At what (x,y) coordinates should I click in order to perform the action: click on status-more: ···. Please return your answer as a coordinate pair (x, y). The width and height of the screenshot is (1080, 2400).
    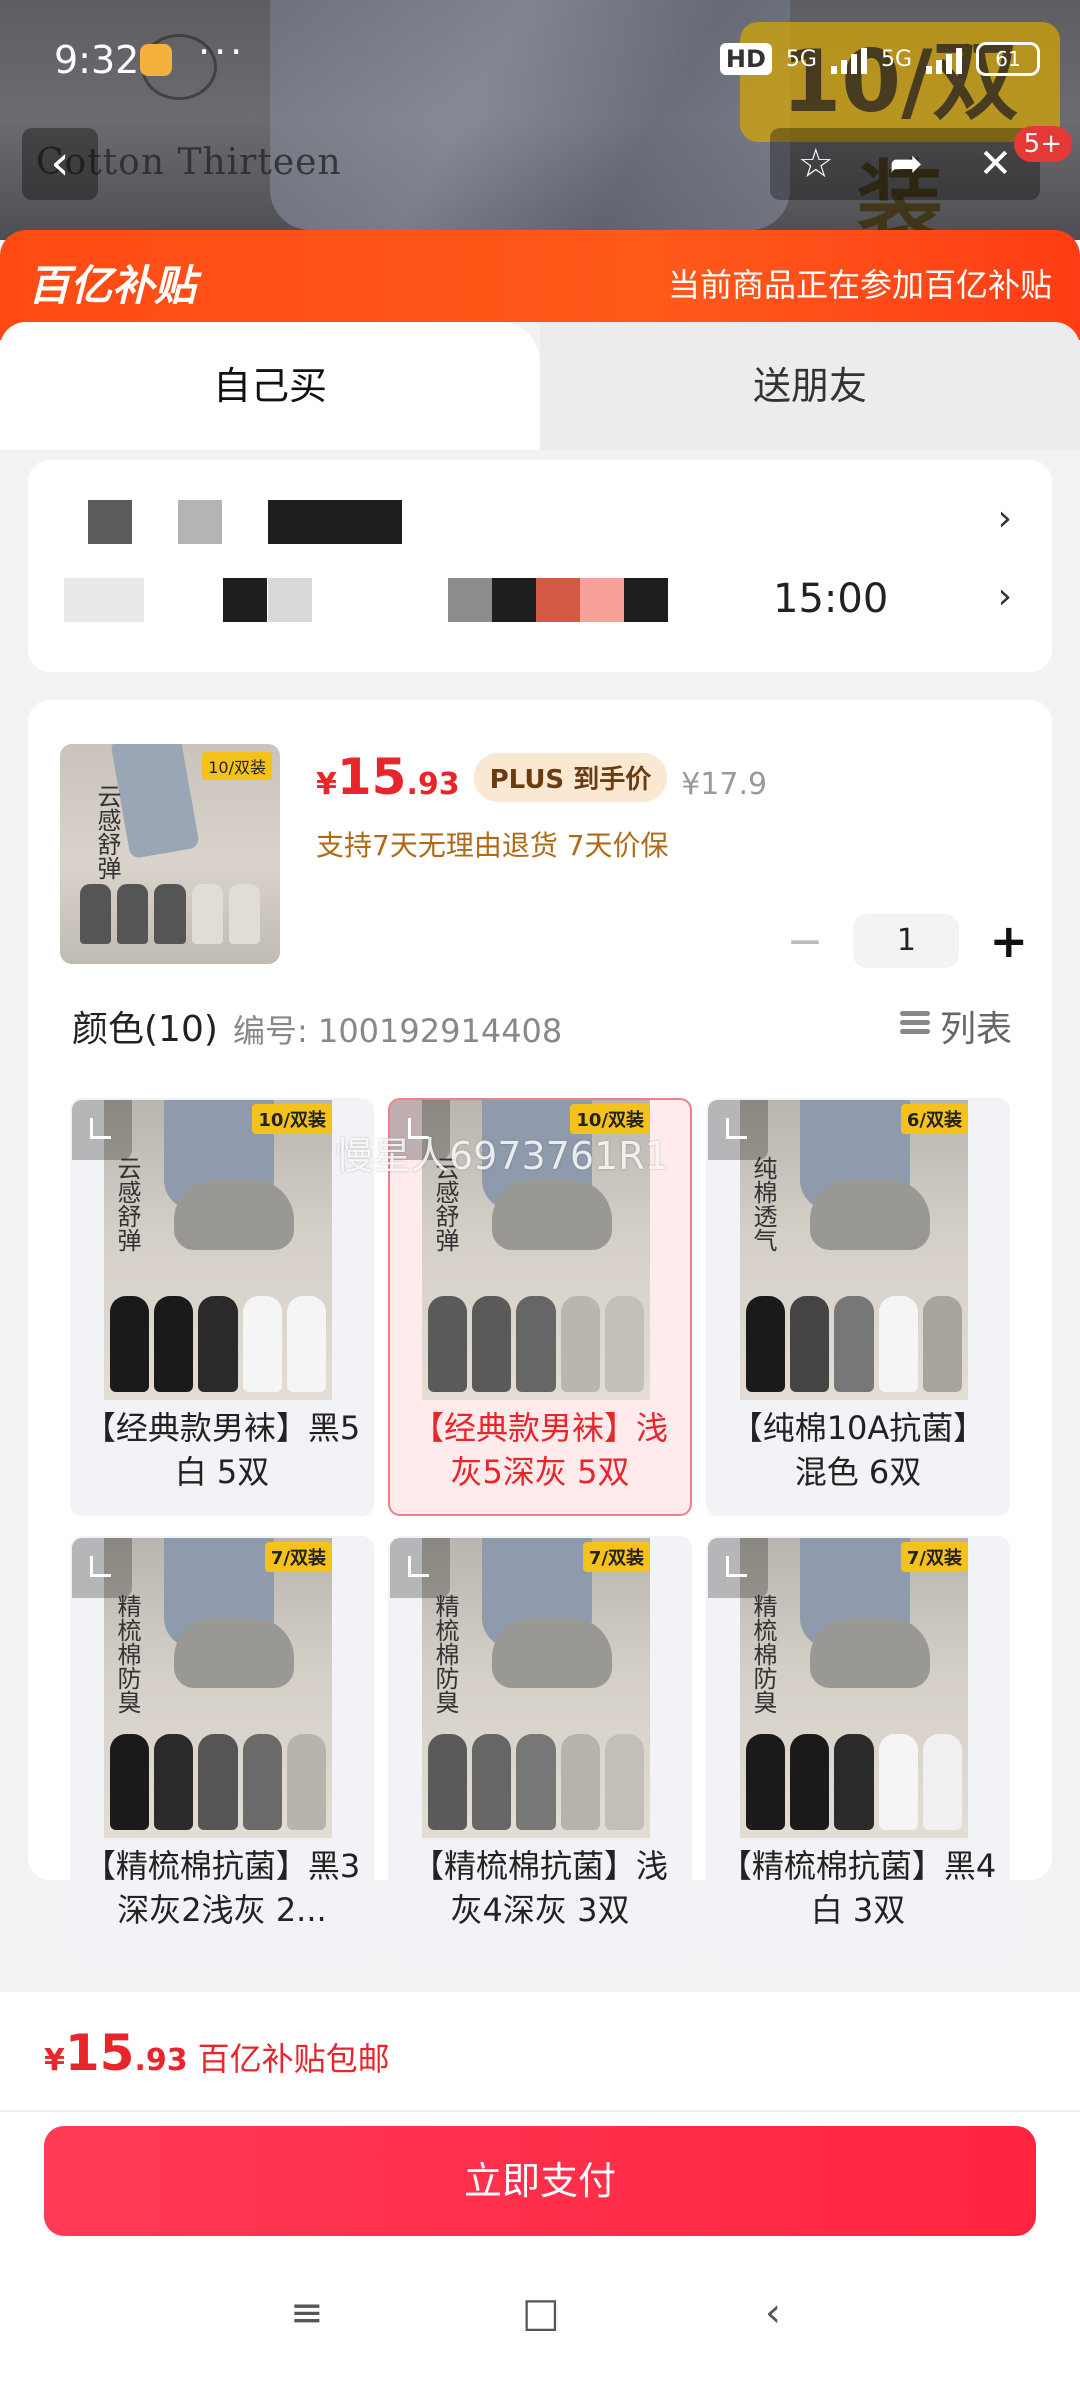
    Looking at the image, I should click on (222, 52).